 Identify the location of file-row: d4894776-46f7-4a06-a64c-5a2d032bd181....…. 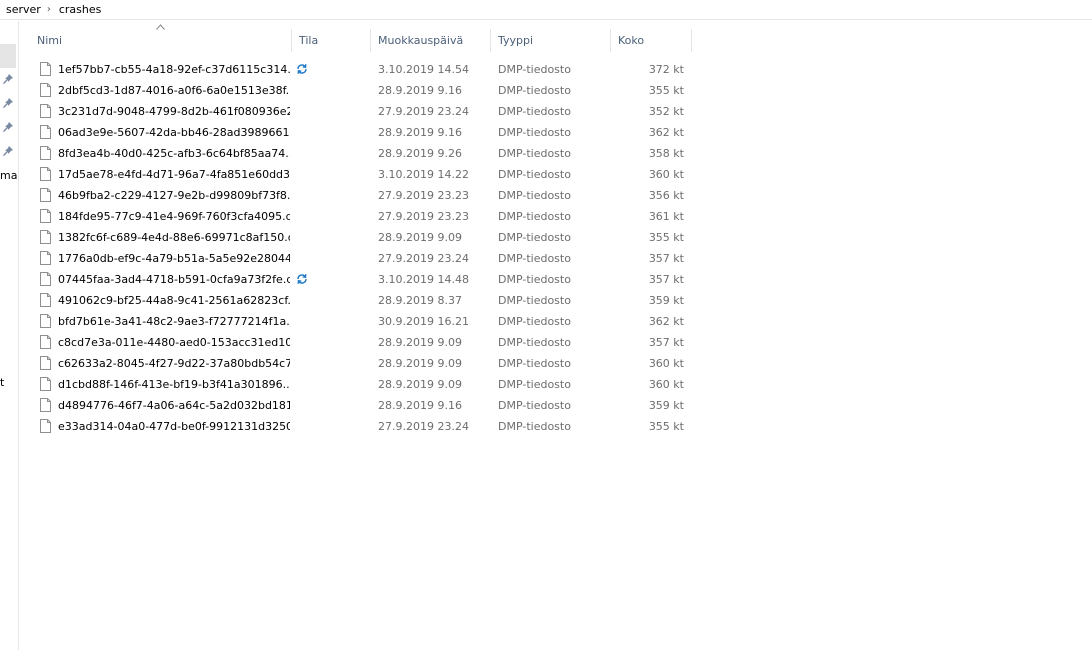
(361, 405).